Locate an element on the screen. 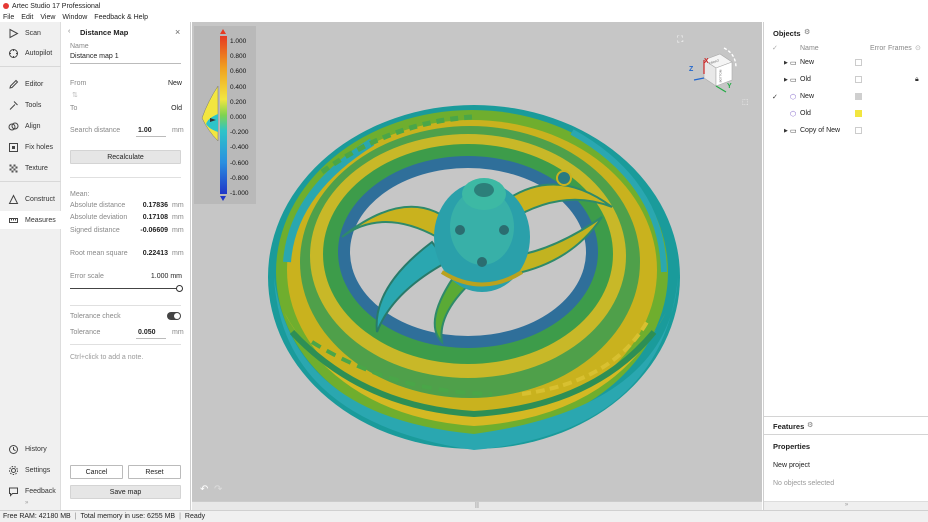 The width and height of the screenshot is (928, 522). name-input: Distance map 1 is located at coordinates (94, 56).